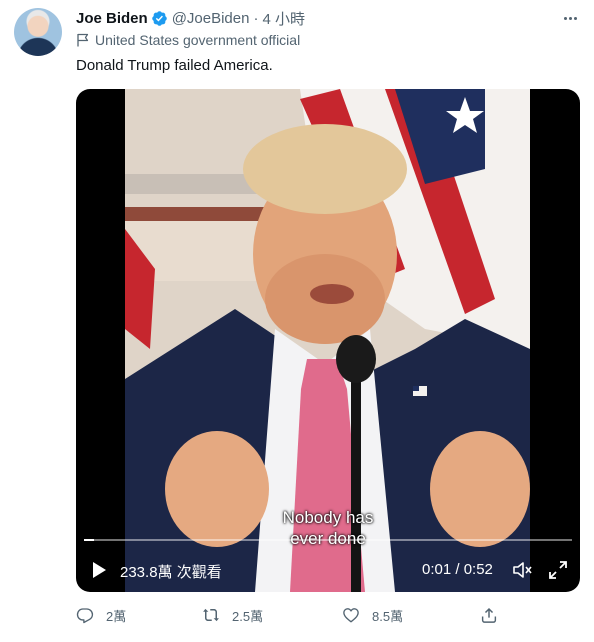  What do you see at coordinates (38, 32) in the screenshot?
I see `avatar` at bounding box center [38, 32].